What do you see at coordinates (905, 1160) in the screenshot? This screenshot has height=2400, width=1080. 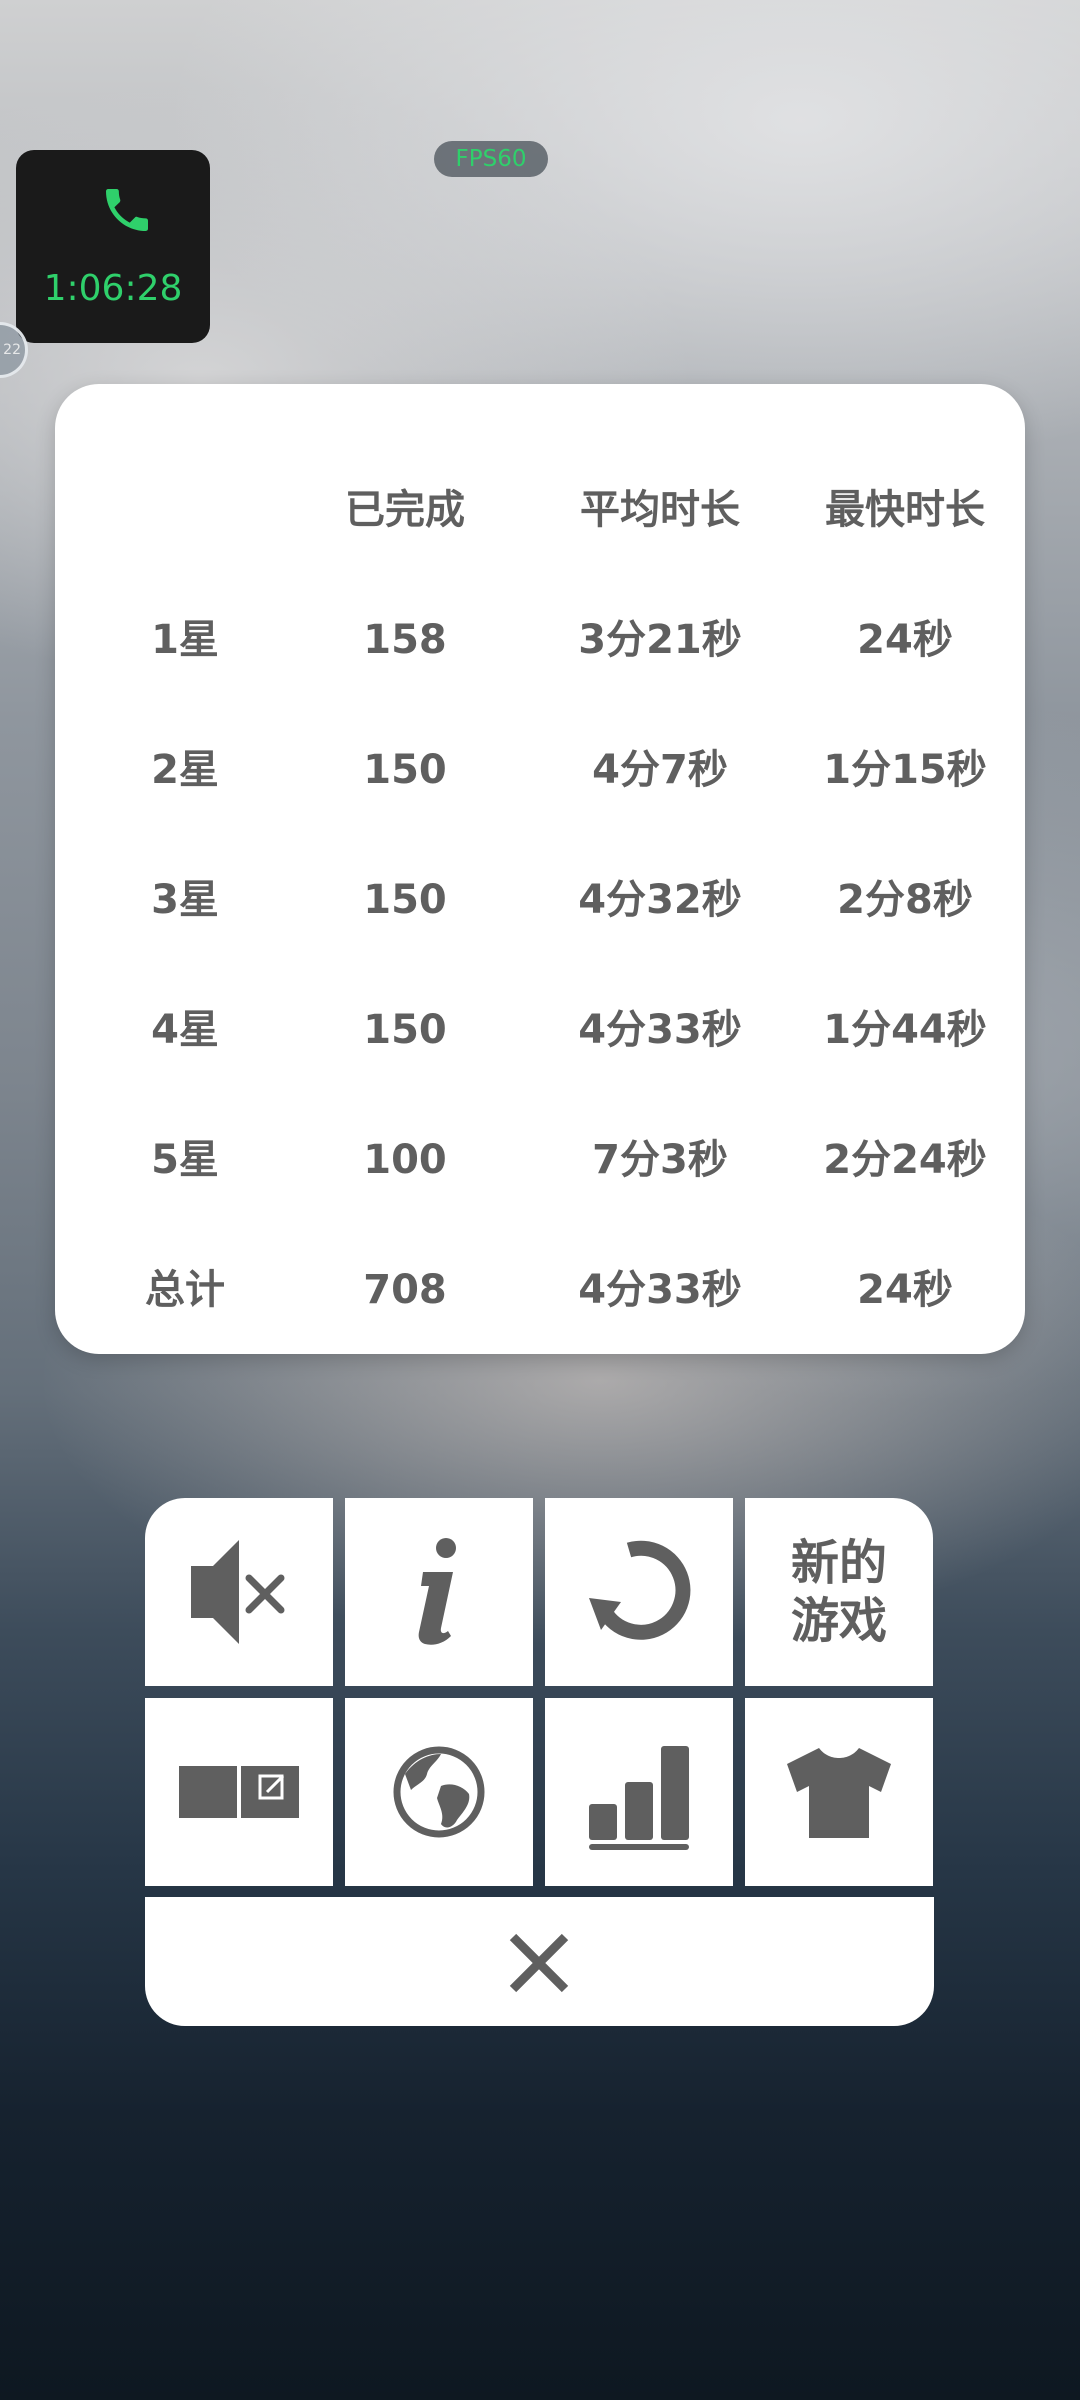 I see `fastest-time: 2分24秒` at bounding box center [905, 1160].